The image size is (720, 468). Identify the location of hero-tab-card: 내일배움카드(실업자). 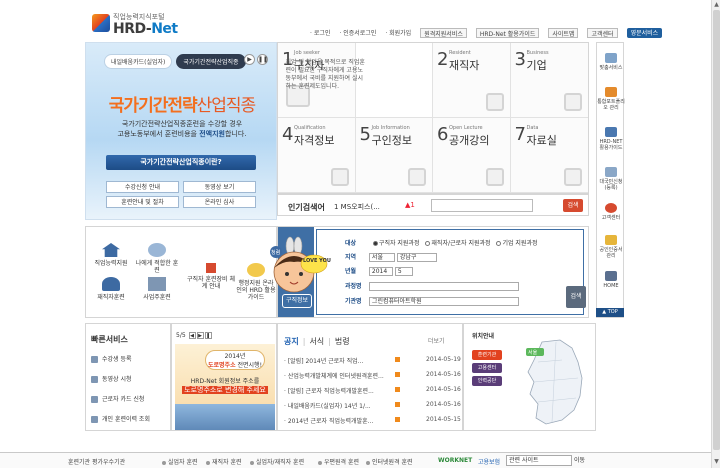
(138, 61).